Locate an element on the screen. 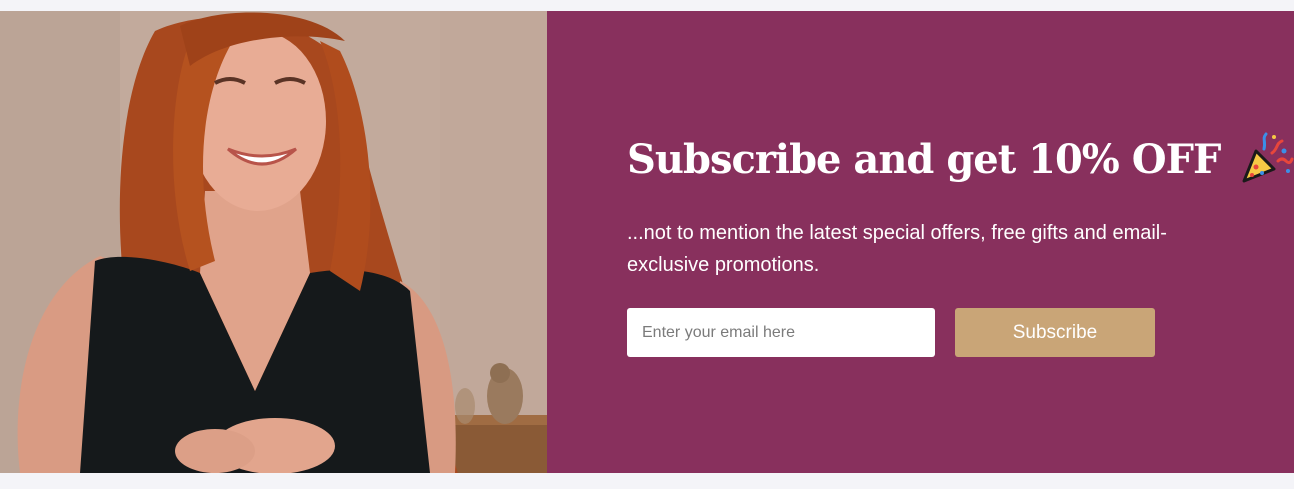  email-input is located at coordinates (781, 332).